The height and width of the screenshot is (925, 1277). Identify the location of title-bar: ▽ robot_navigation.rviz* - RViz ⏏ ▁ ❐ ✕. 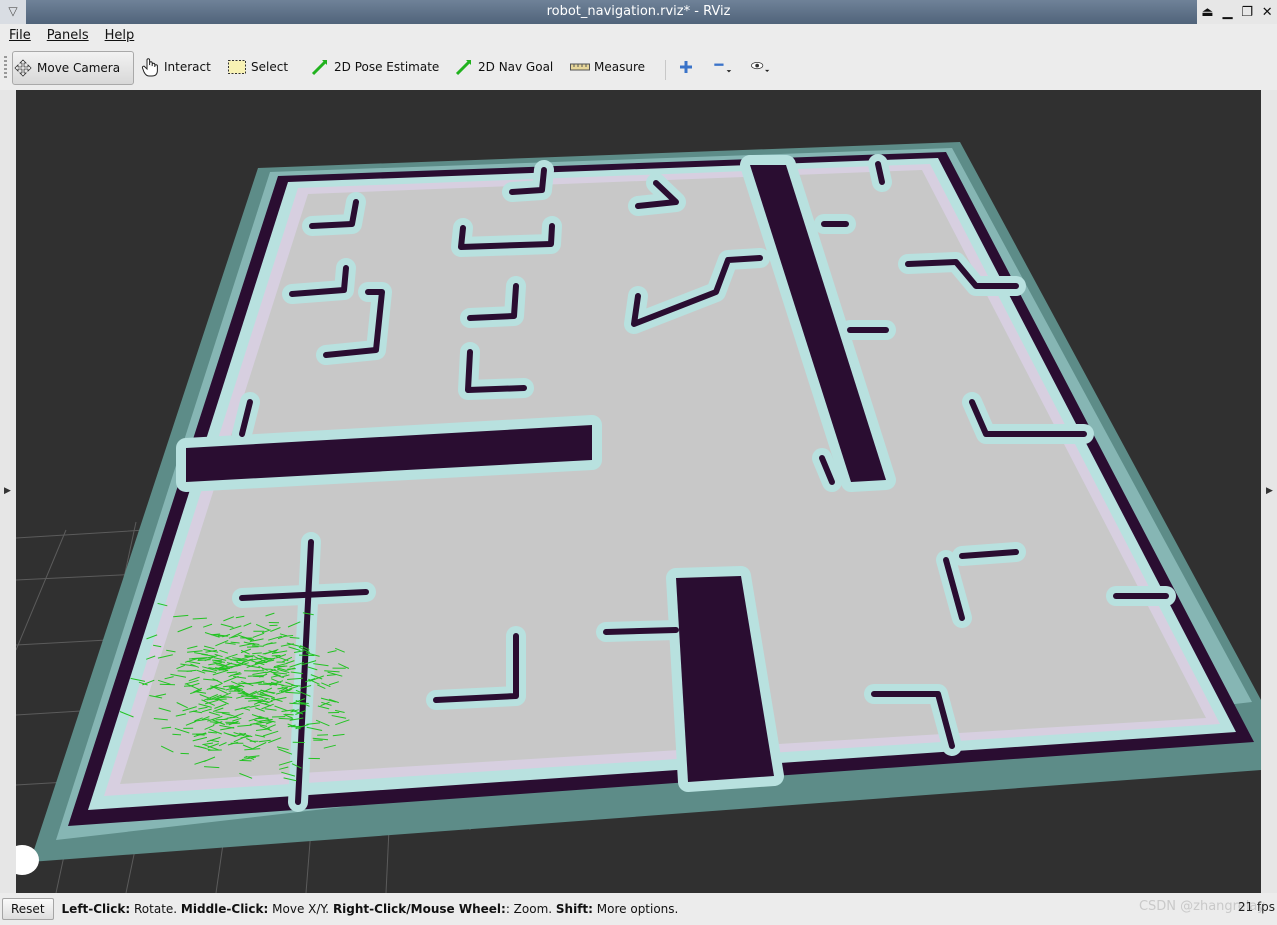
(638, 12).